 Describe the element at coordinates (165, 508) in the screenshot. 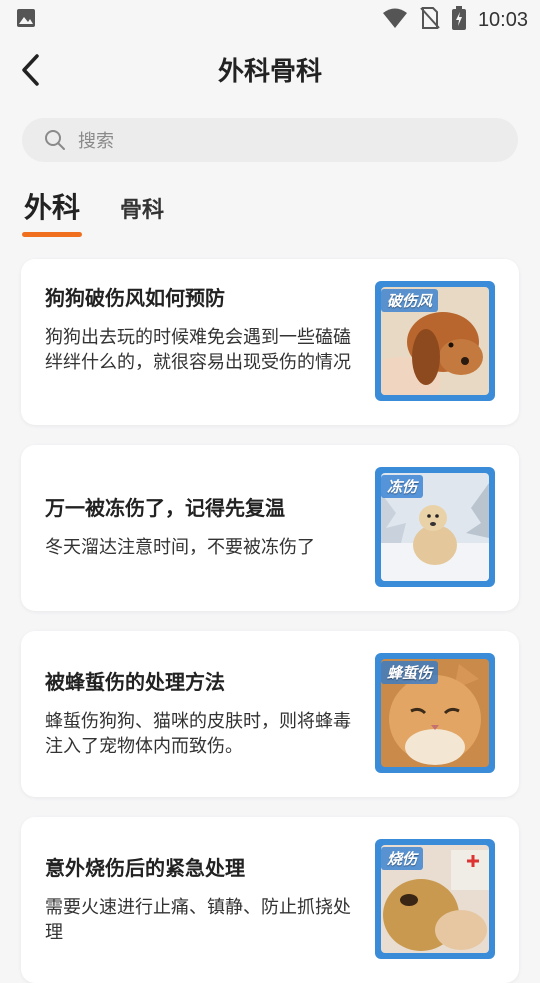

I see `article-title: 万一被冻伤了，记得先复温` at that location.